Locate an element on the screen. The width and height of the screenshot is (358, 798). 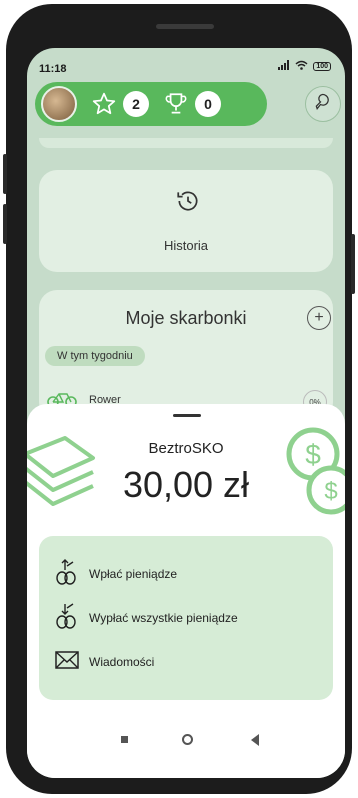
envelope-icon is located at coordinates (67, 661).